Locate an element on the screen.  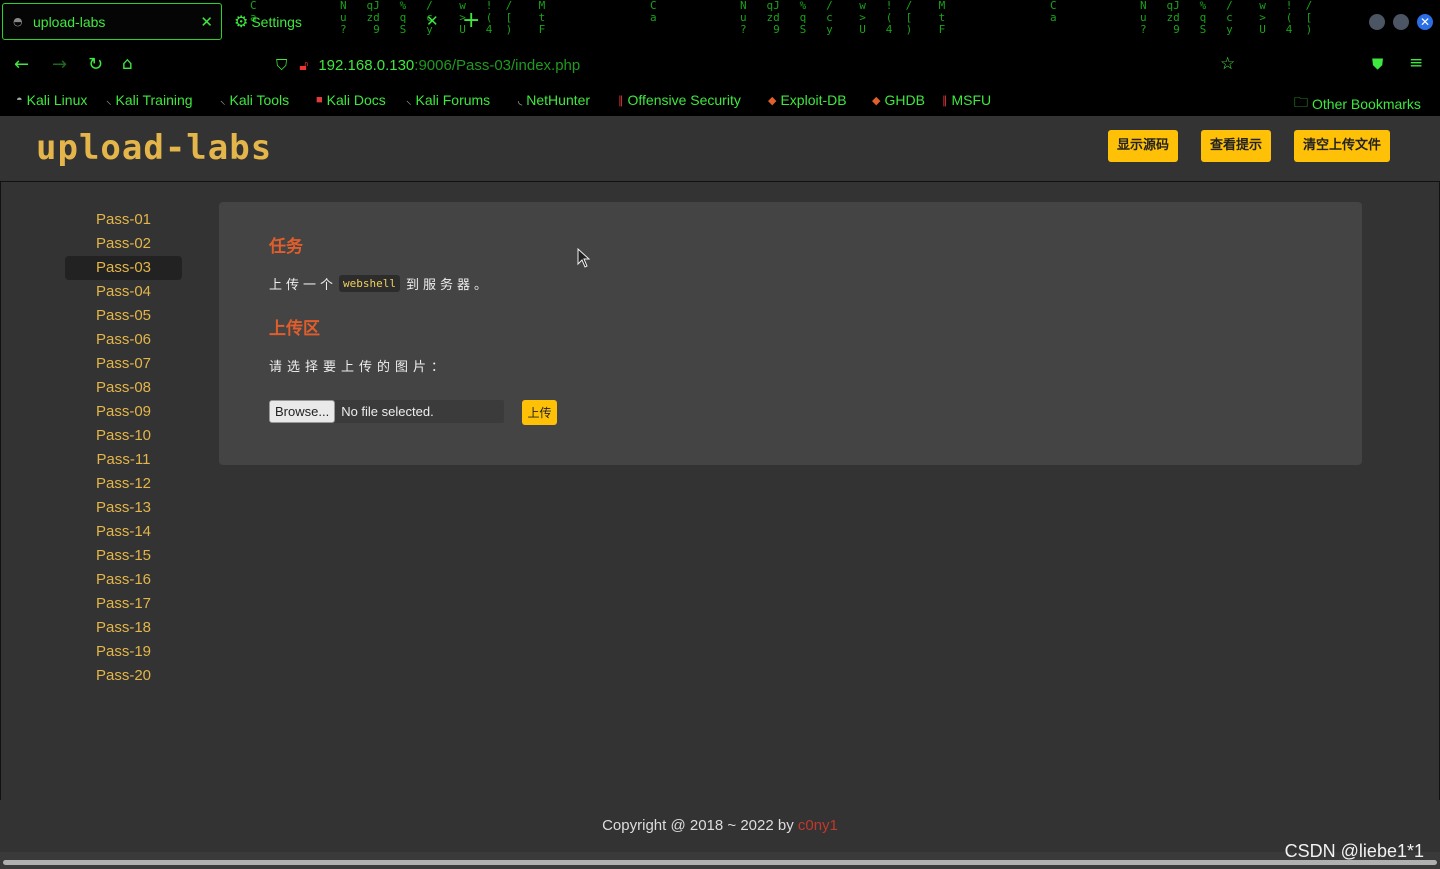
bookmark-kali-forums: ⸜ Kali Forums is located at coordinates (448, 100).